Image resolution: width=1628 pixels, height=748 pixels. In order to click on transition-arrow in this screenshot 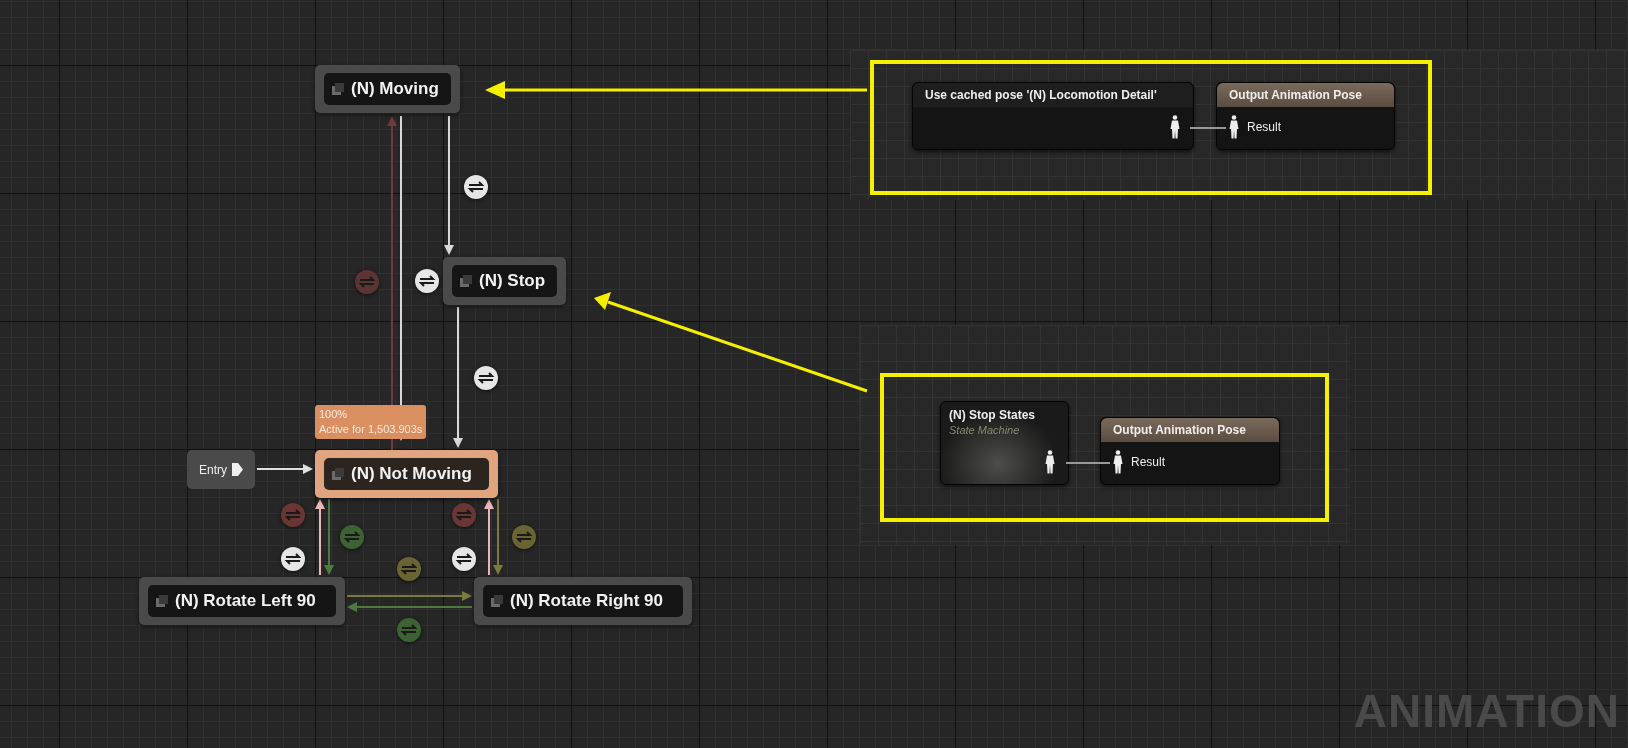, I will do `click(284, 469)`.